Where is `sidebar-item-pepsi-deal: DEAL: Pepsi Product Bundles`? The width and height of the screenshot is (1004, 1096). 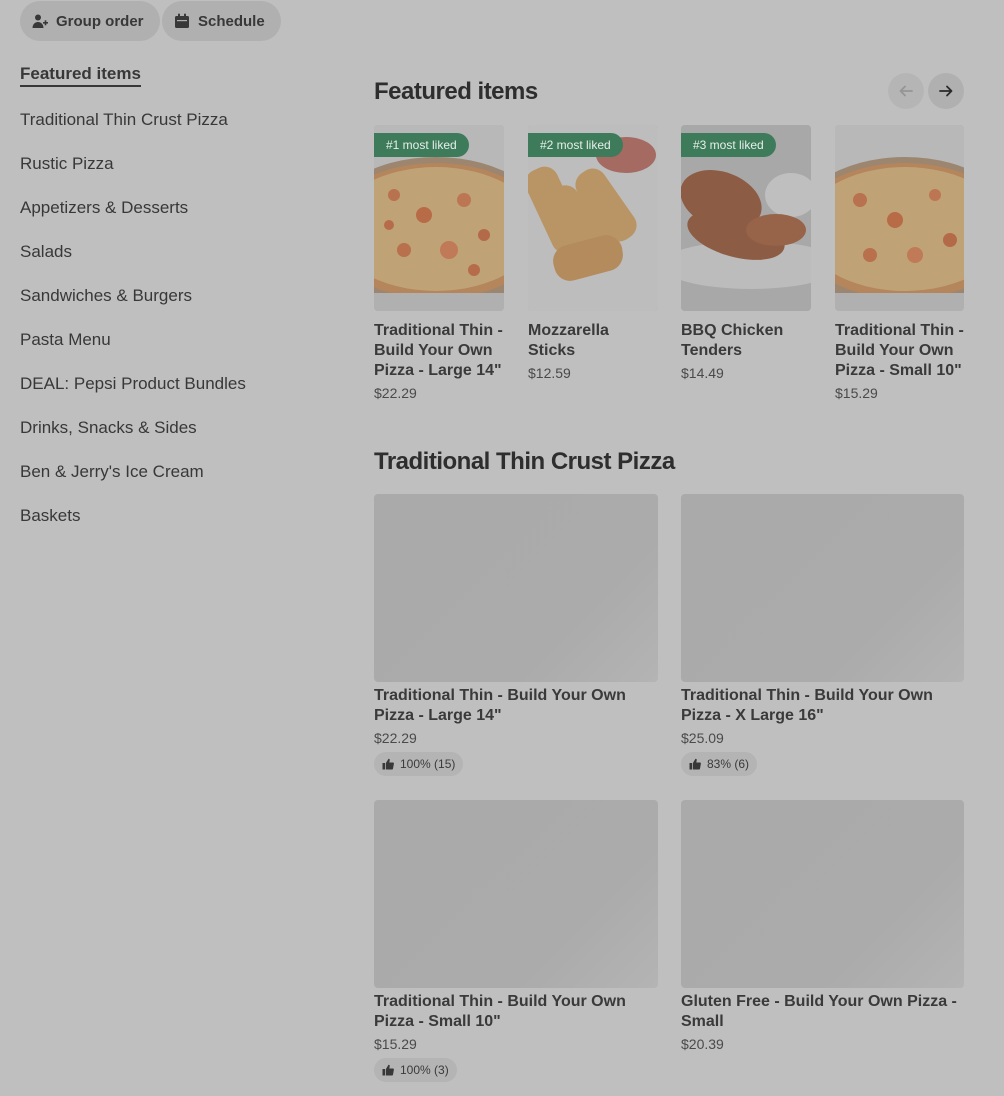
sidebar-item-pepsi-deal: DEAL: Pepsi Product Bundles is located at coordinates (170, 392).